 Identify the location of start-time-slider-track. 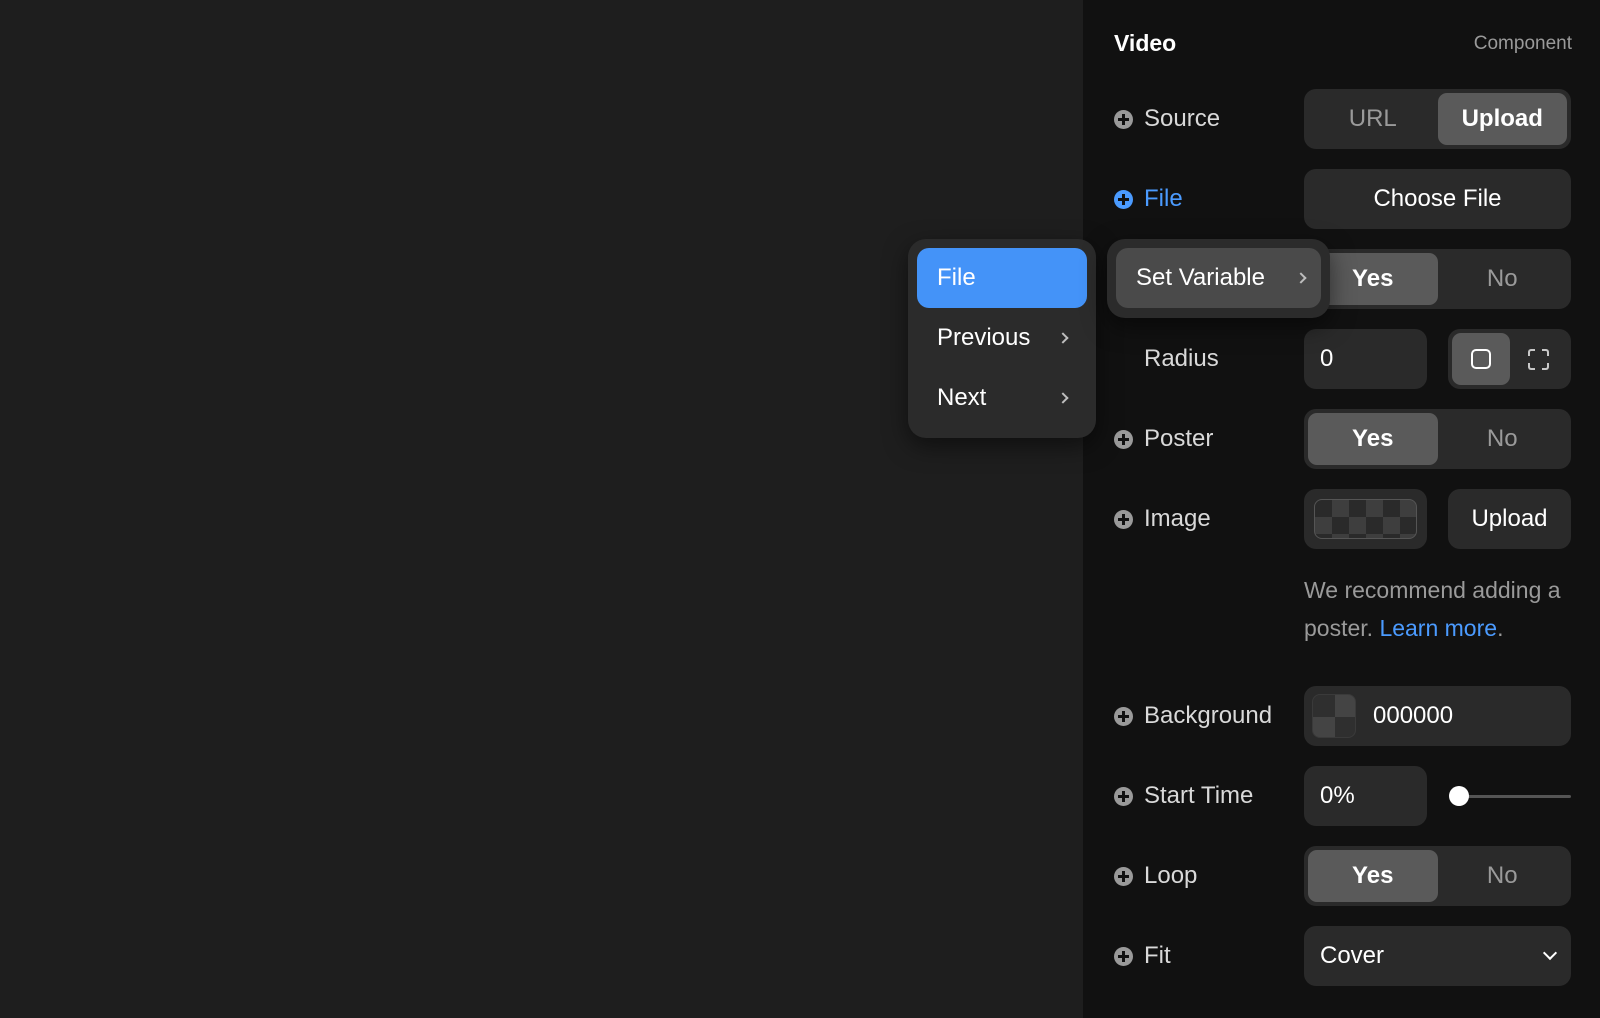
(1514, 796).